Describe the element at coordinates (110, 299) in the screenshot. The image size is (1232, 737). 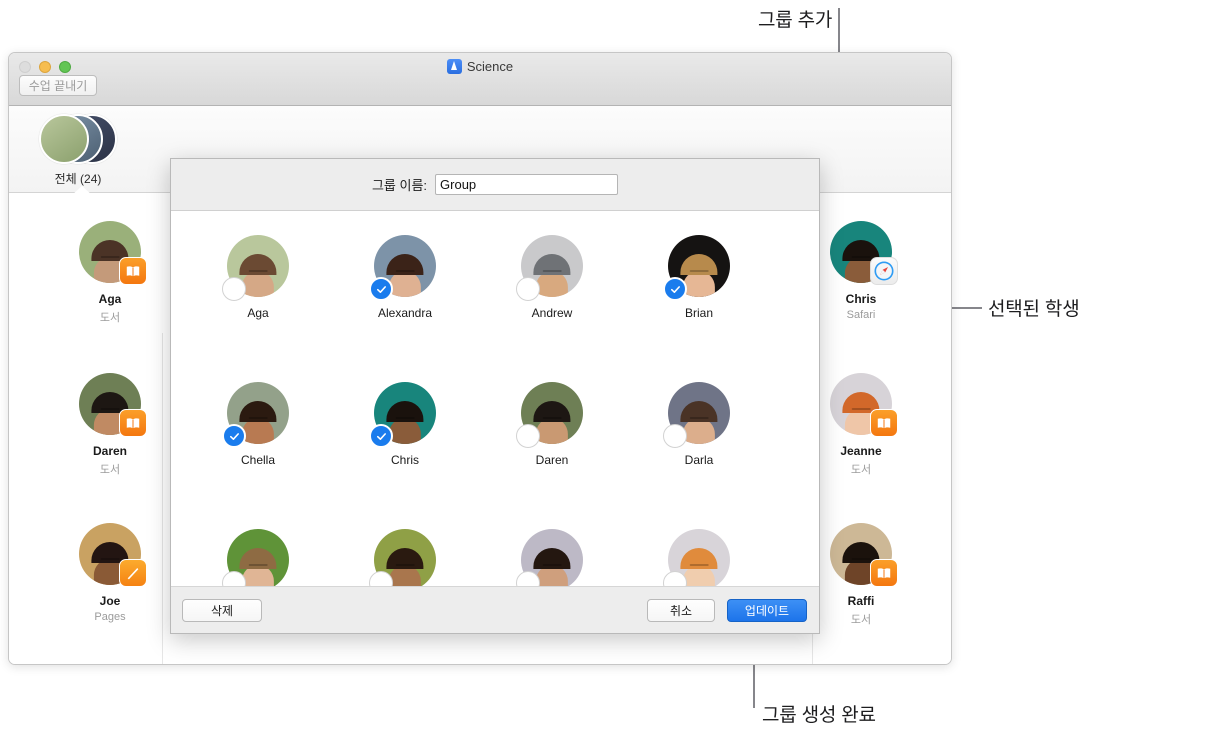
I see `student-name: Aga` at that location.